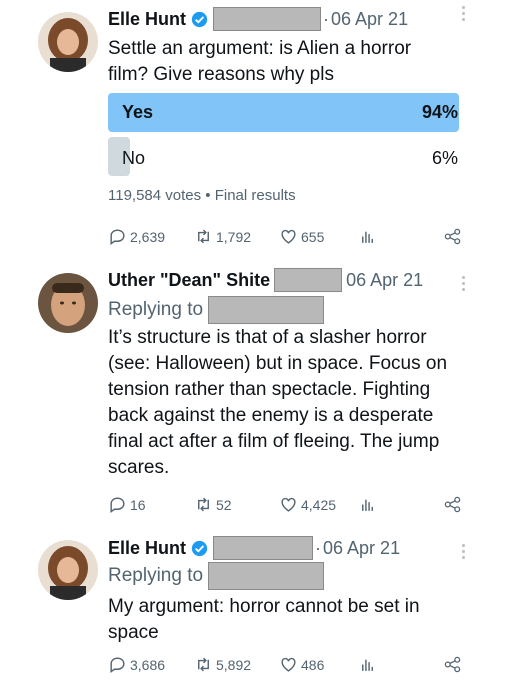  I want to click on reply-count: 3,686, so click(148, 664).